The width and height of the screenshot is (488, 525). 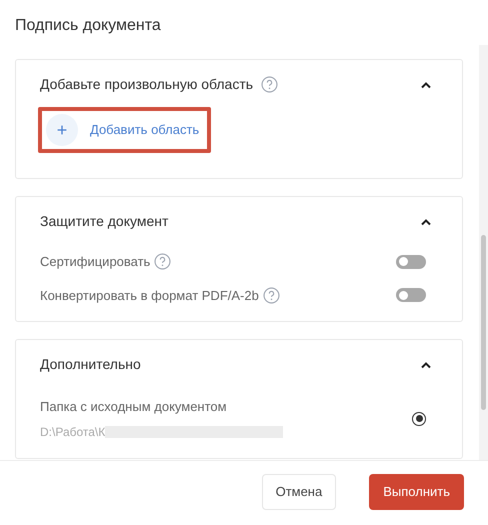 I want to click on submit-button: Выполнить, so click(x=416, y=492).